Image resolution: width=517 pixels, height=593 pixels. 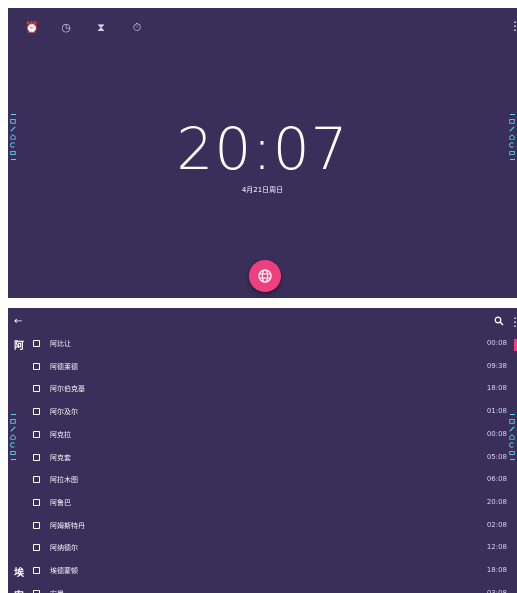 I want to click on city-row: 阿纳德尔 12:08, so click(x=262, y=549).